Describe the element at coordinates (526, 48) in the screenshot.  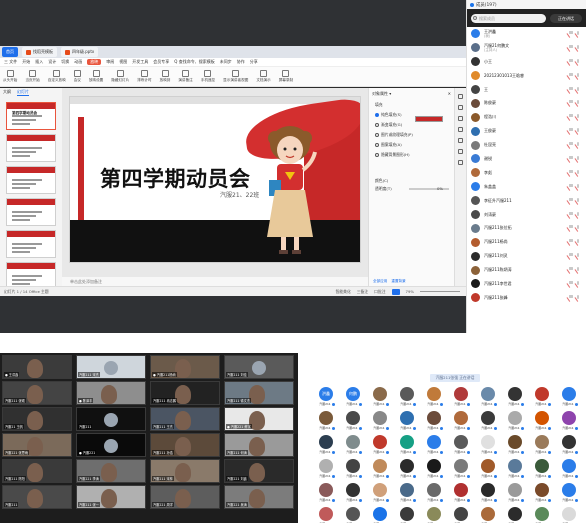
I see `participant-row: 汽服21何鹏文 (主持人)` at that location.